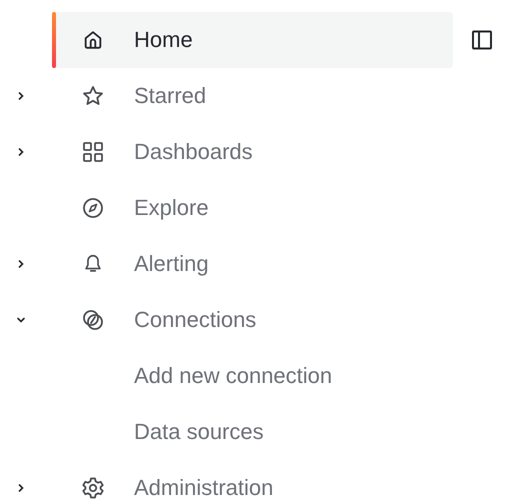 The image size is (508, 504). Describe the element at coordinates (252, 432) in the screenshot. I see `nav-subitem: Data sources` at that location.